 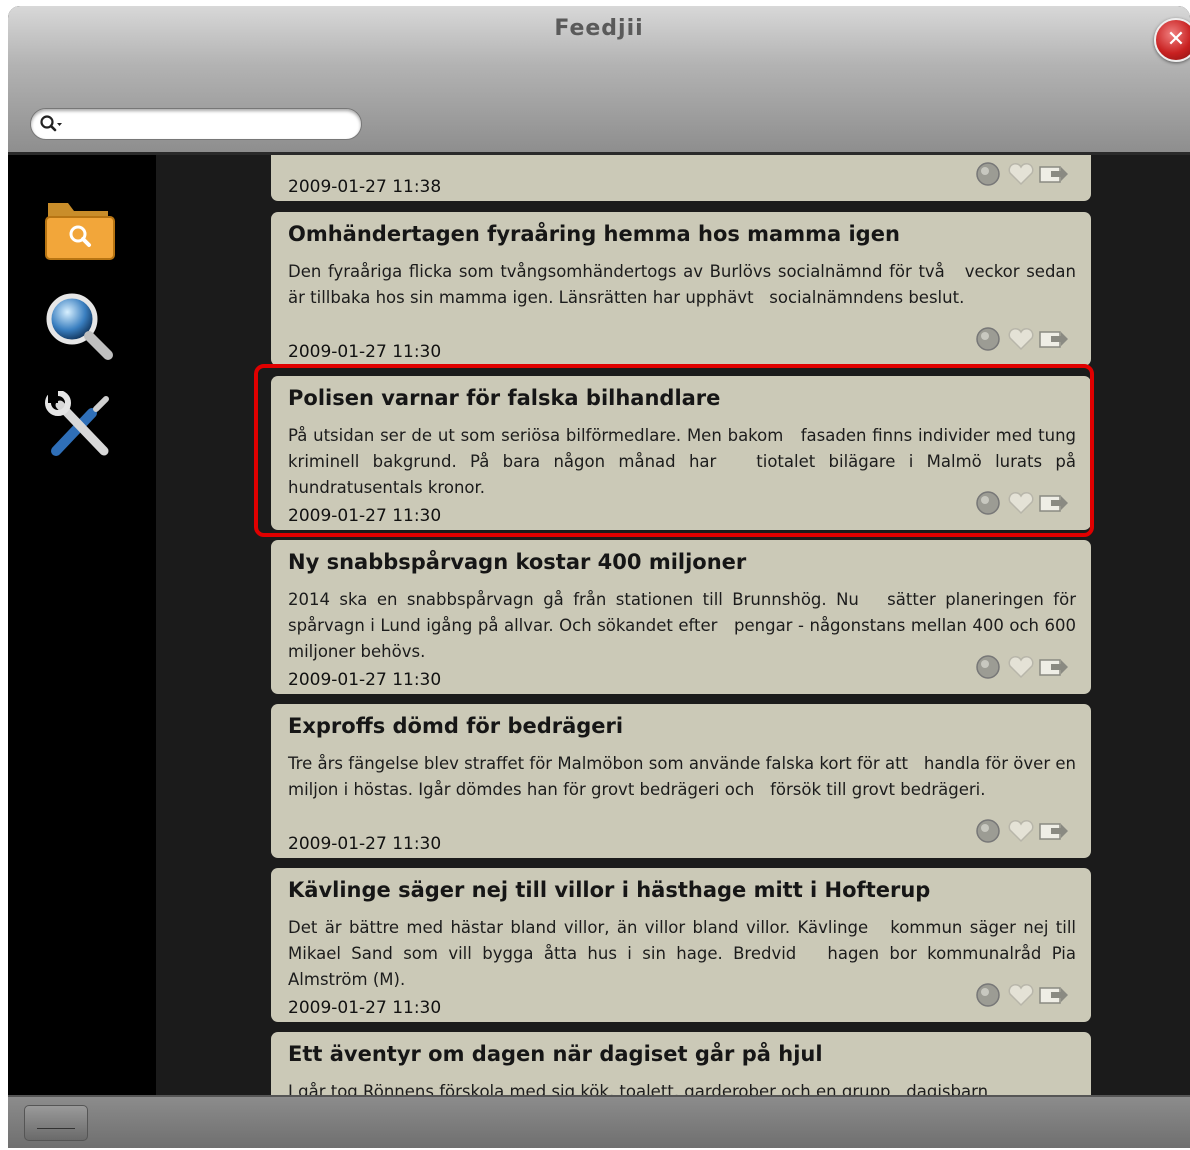 What do you see at coordinates (599, 1121) in the screenshot?
I see `bottom-bar` at bounding box center [599, 1121].